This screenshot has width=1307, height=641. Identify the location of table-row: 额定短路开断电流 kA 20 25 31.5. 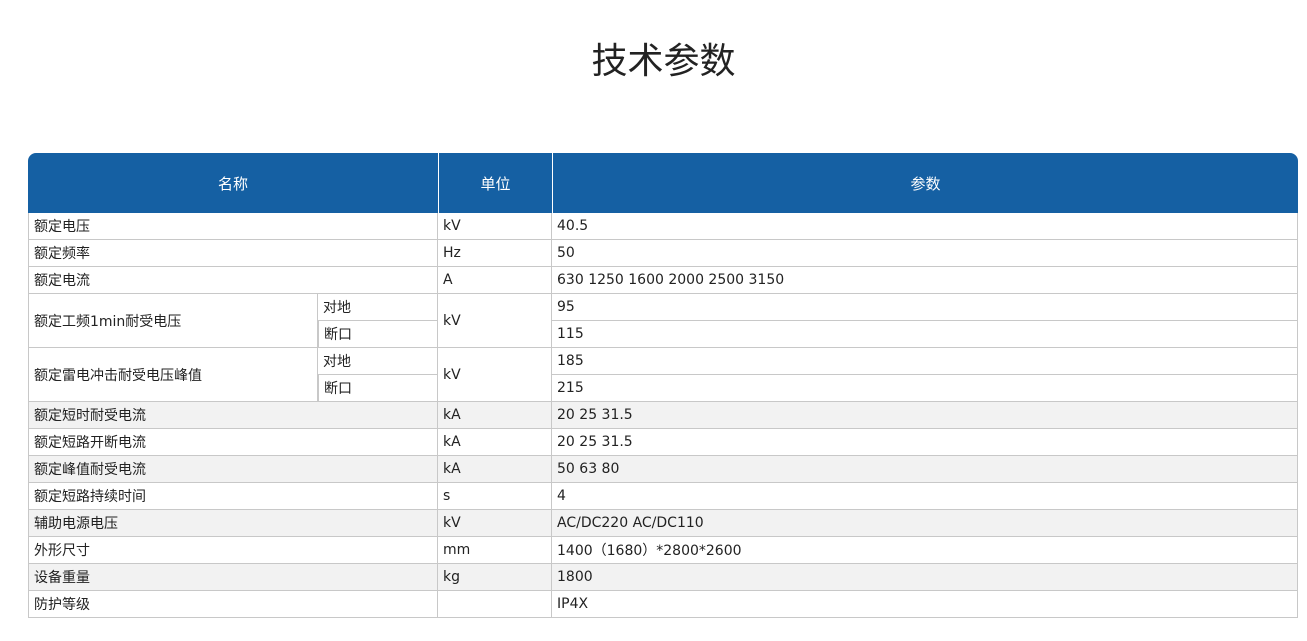
(663, 442).